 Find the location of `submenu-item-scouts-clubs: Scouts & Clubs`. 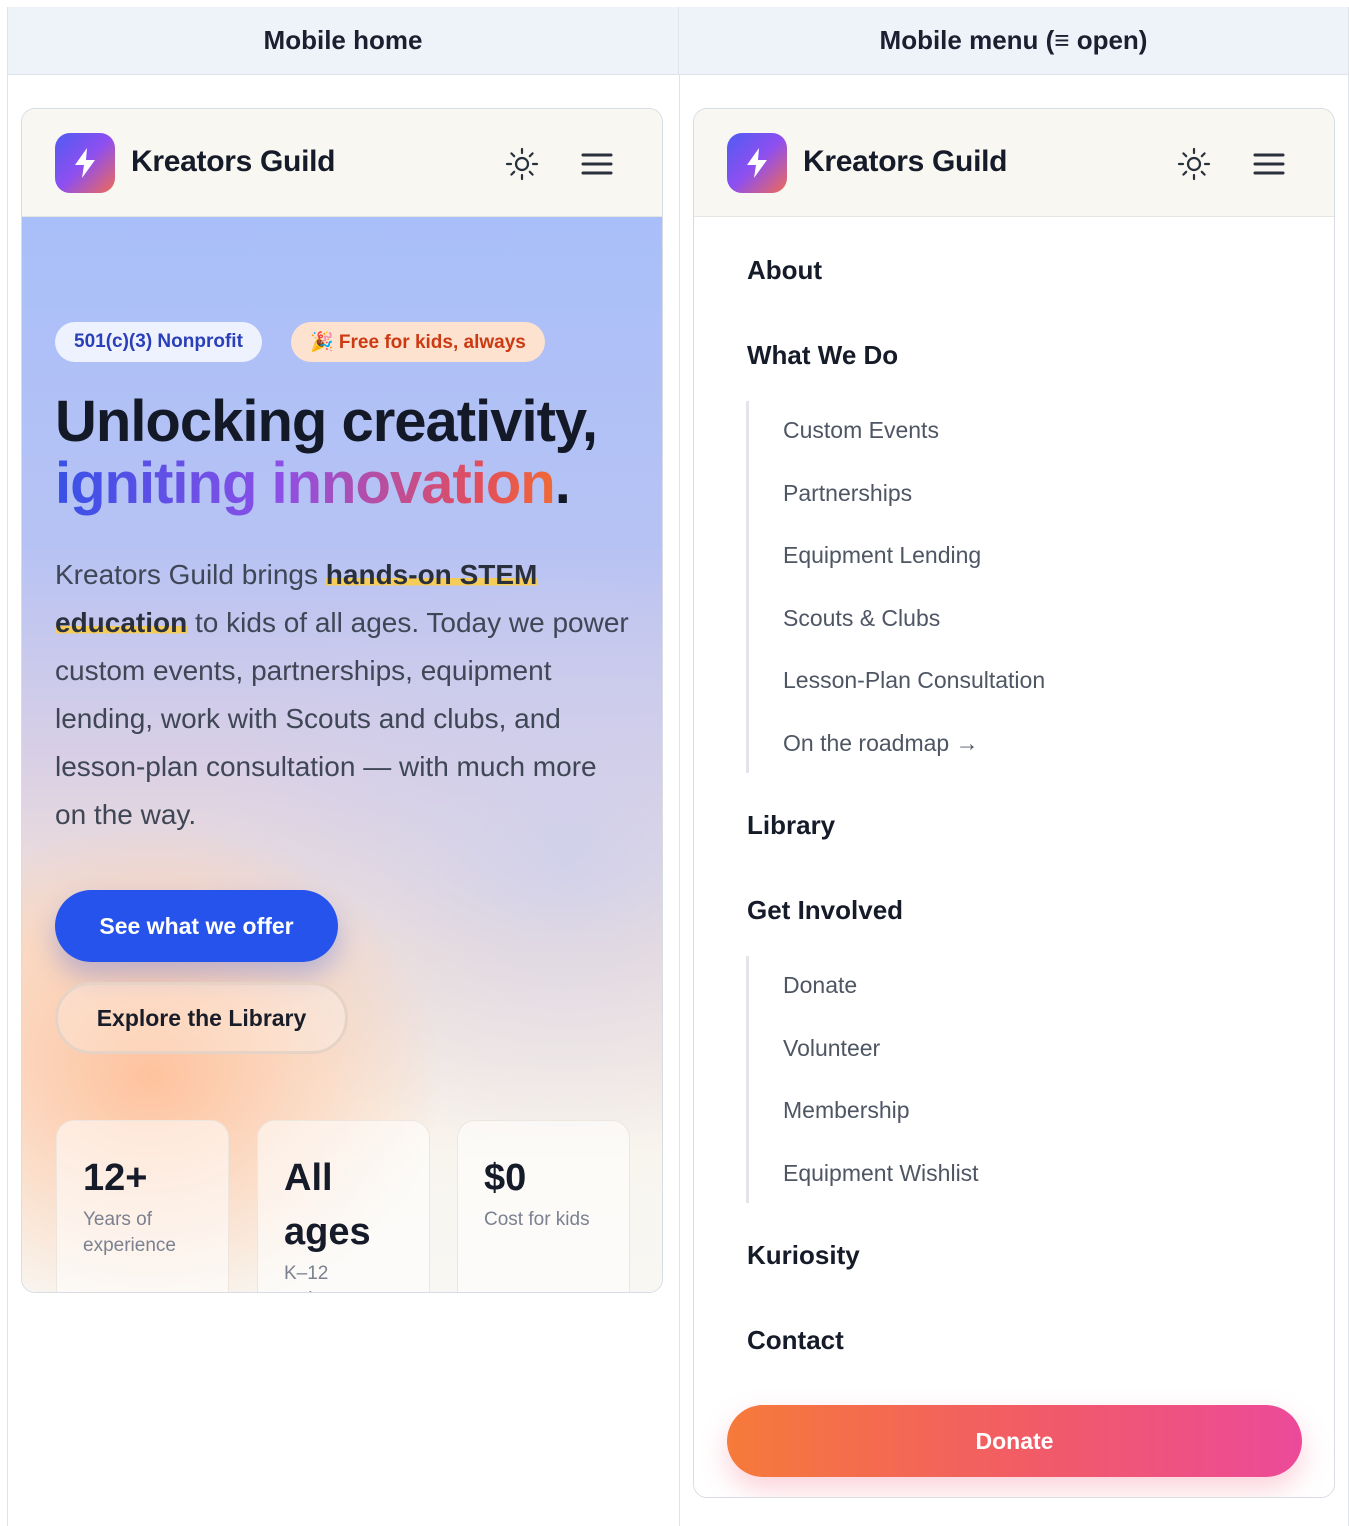

submenu-item-scouts-clubs: Scouts & Clubs is located at coordinates (861, 618).